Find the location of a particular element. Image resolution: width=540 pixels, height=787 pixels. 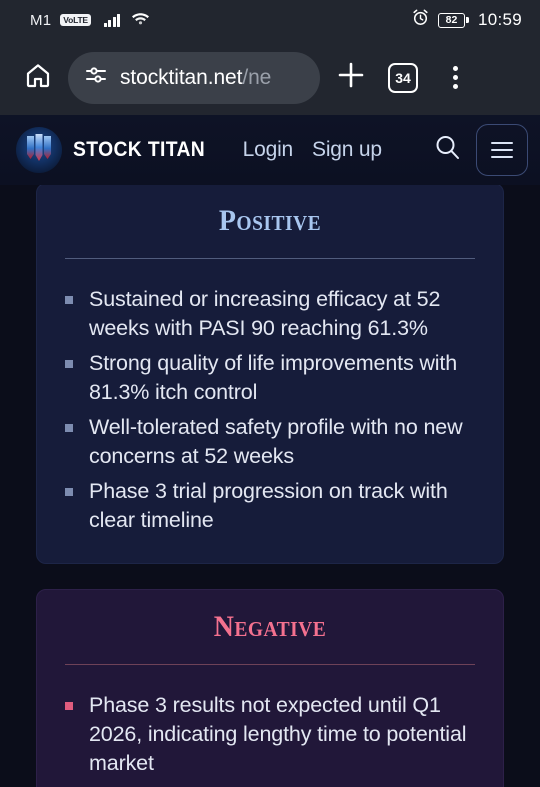

status-bar-left: M1 VoLTE is located at coordinates (90, 20).